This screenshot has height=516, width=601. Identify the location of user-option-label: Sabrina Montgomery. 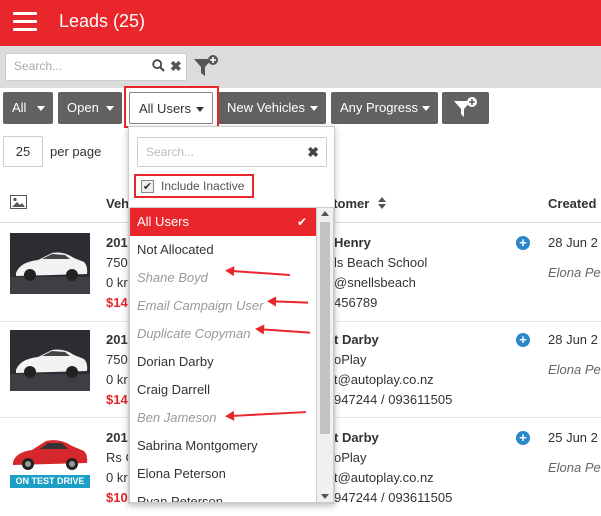
(197, 445).